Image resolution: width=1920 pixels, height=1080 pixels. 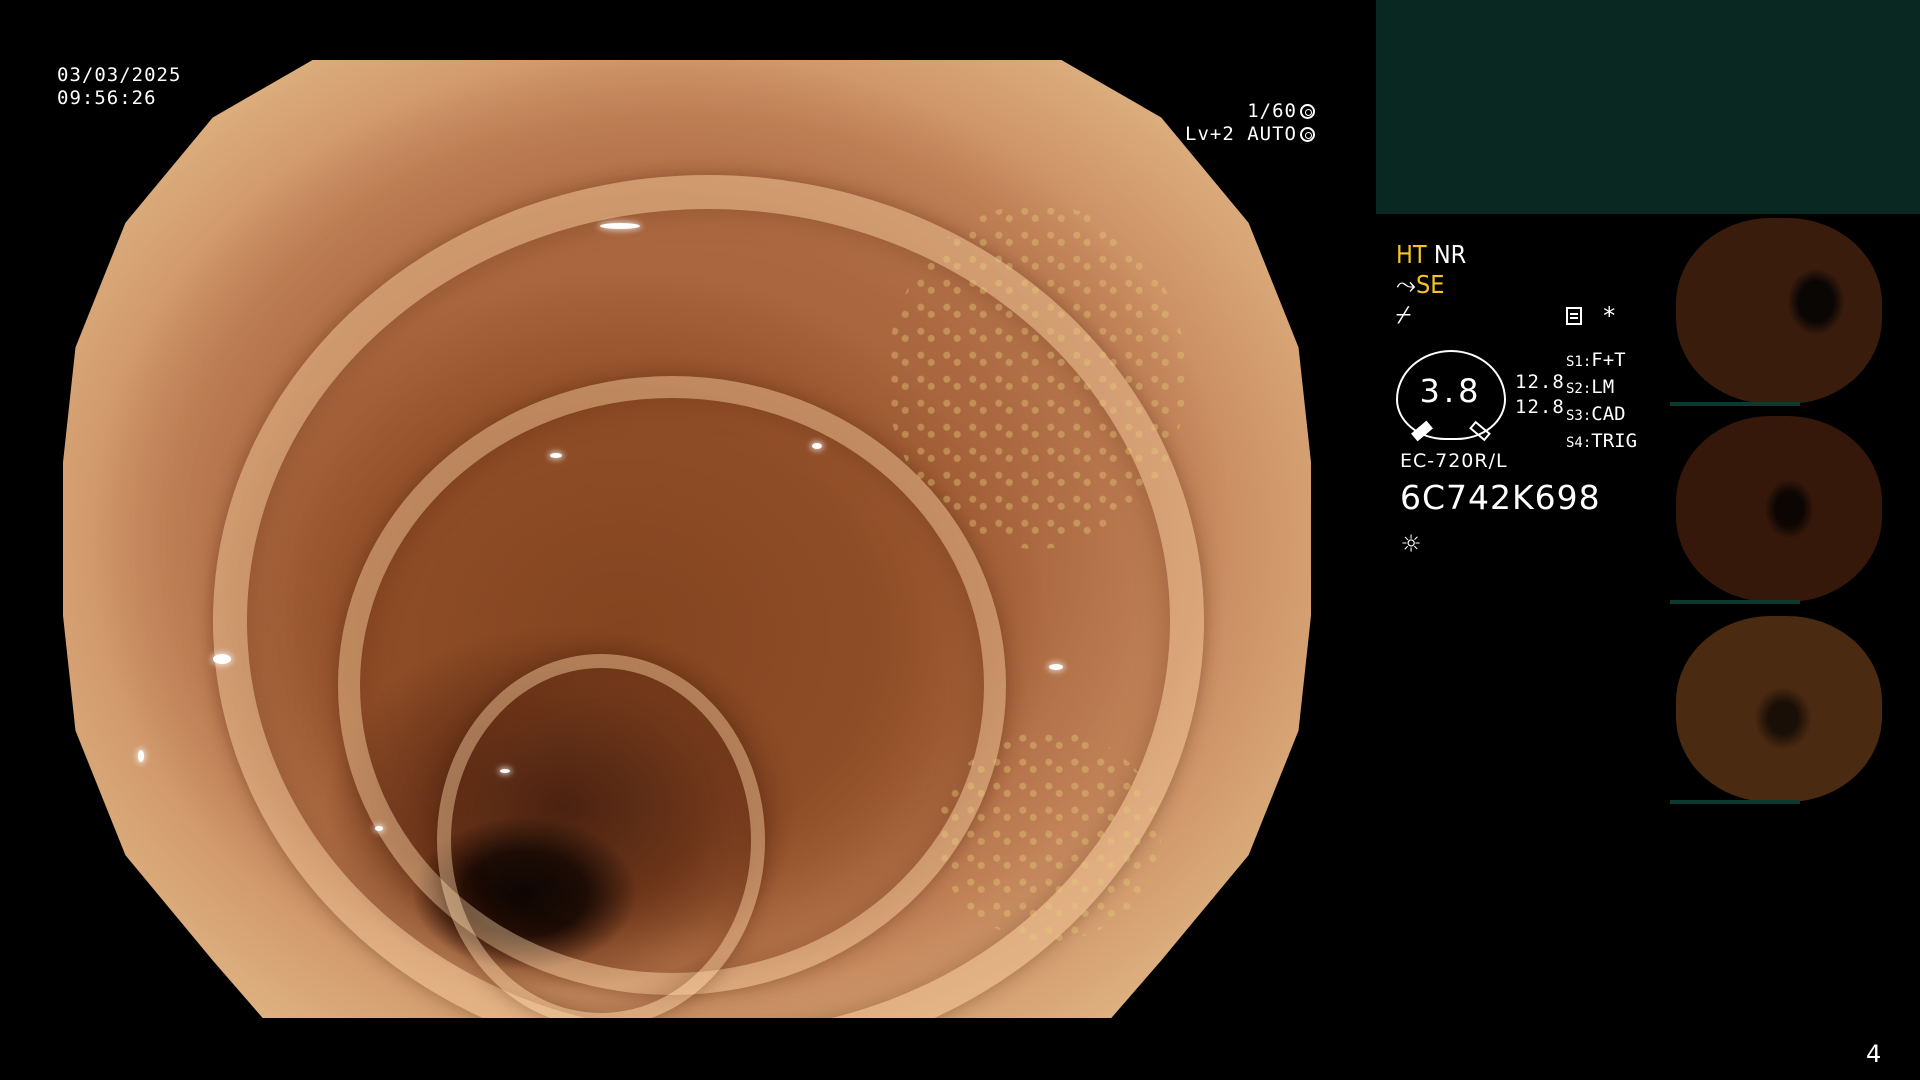 What do you see at coordinates (1307, 111) in the screenshot?
I see `aperture-icon` at bounding box center [1307, 111].